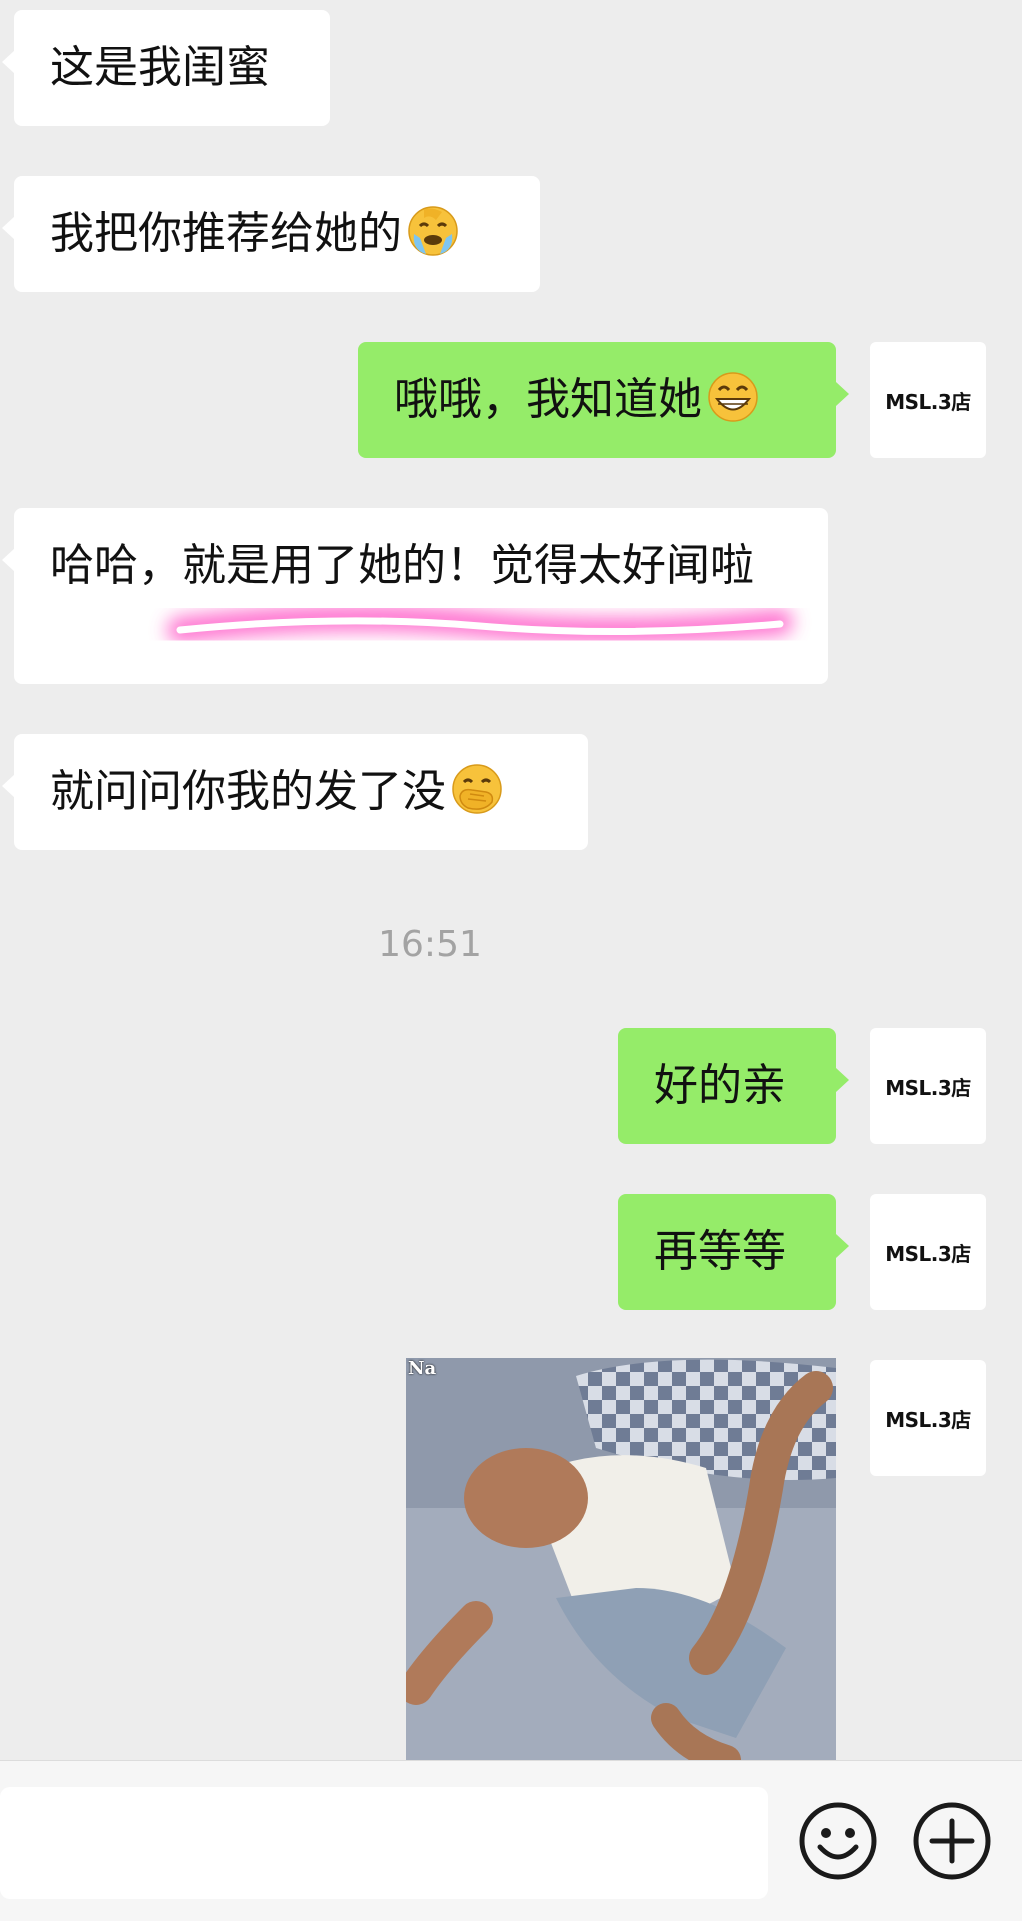 This screenshot has width=1022, height=1921. I want to click on message-incoming: 这是我闺蜜, so click(166, 68).